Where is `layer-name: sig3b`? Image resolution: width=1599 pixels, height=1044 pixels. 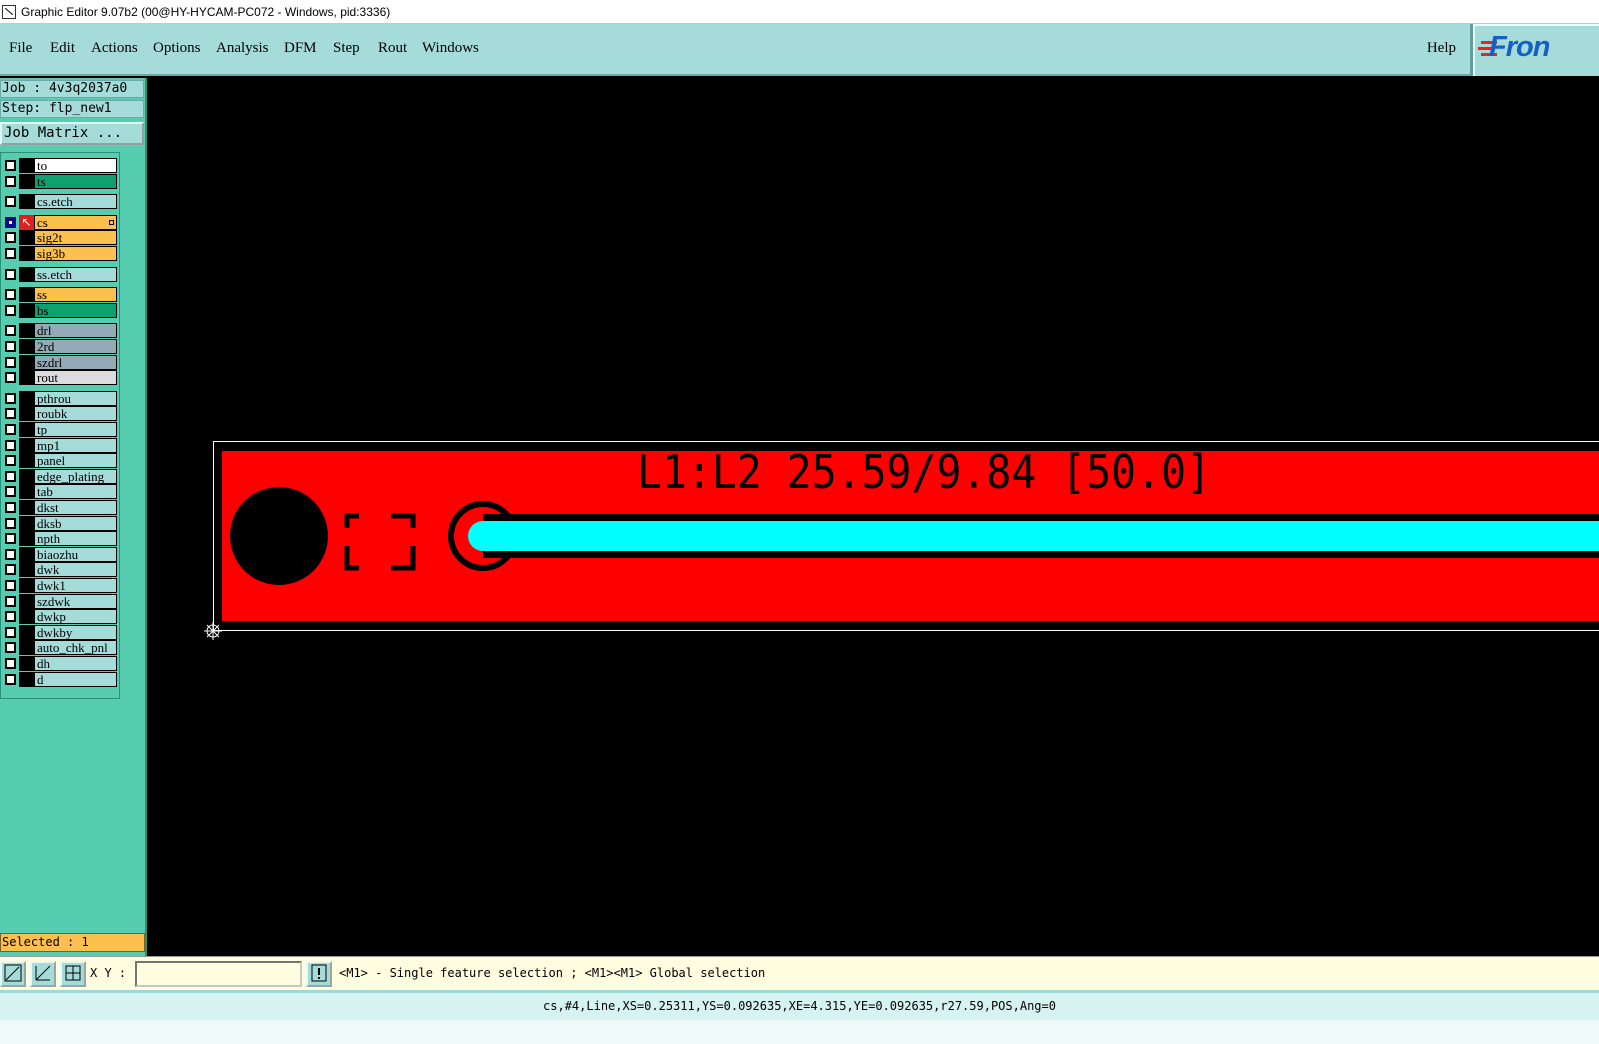 layer-name: sig3b is located at coordinates (75, 253).